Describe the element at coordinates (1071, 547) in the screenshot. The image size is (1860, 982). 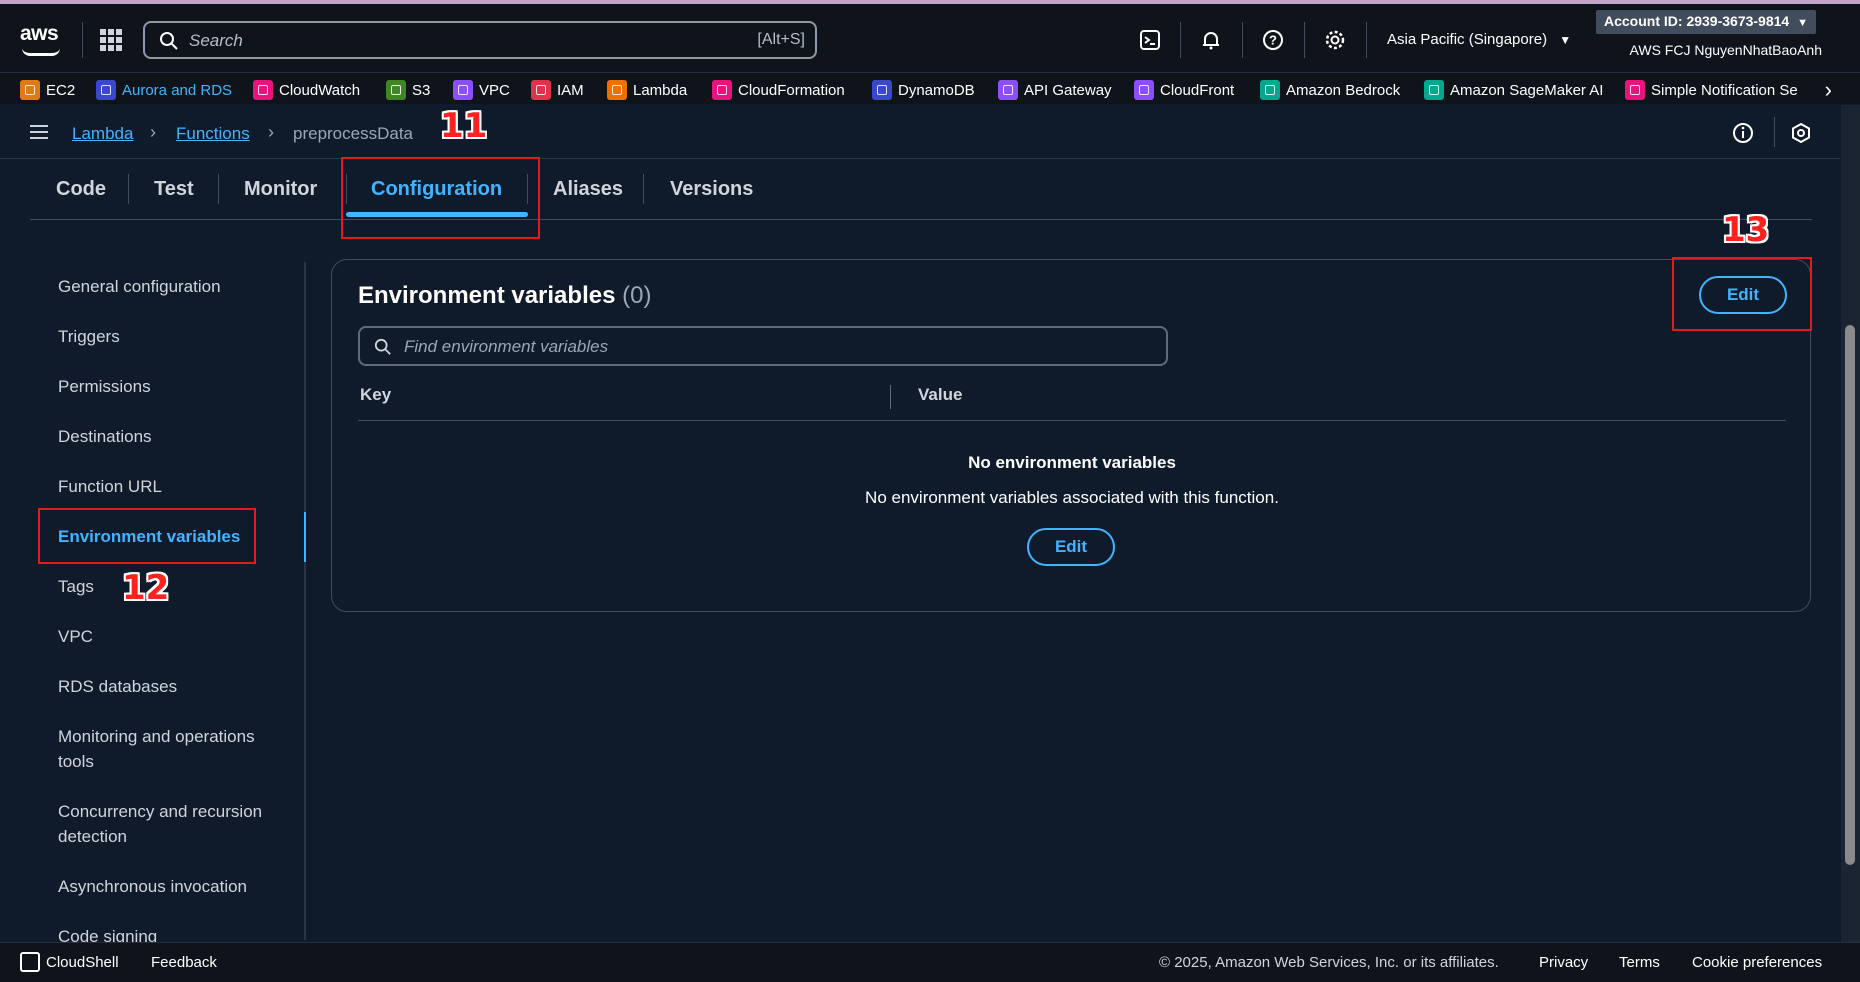
I see `empty-state-edit-button: Edit` at that location.